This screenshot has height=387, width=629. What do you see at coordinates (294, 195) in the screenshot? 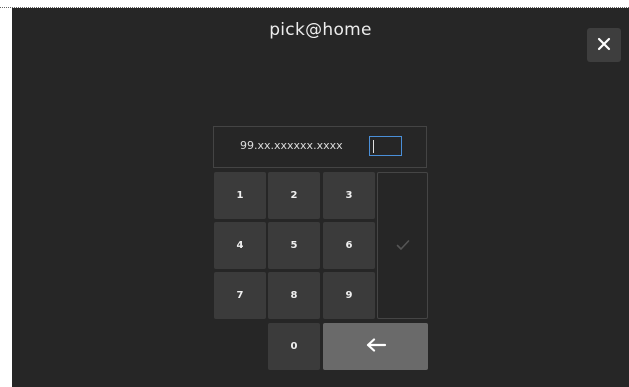
I see `key-2: 2` at bounding box center [294, 195].